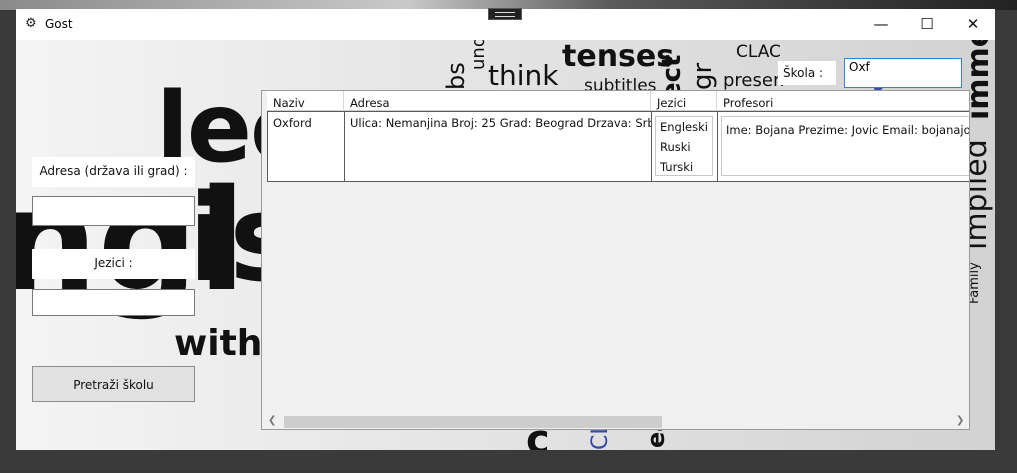 Image resolution: width=1017 pixels, height=473 pixels. What do you see at coordinates (754, 80) in the screenshot?
I see `wc-word: presen` at bounding box center [754, 80].